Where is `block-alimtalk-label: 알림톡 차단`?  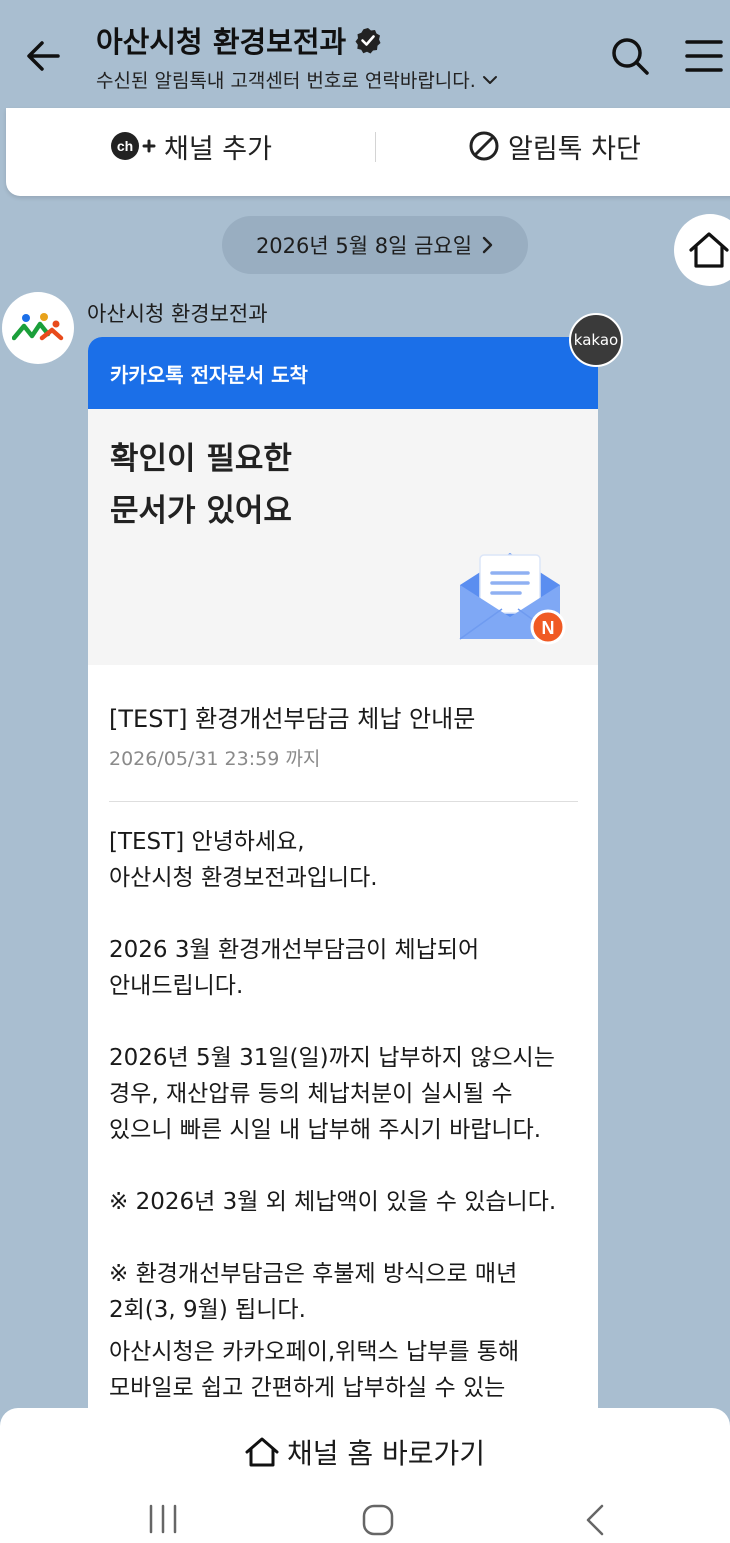
block-alimtalk-label: 알림톡 차단 is located at coordinates (574, 149).